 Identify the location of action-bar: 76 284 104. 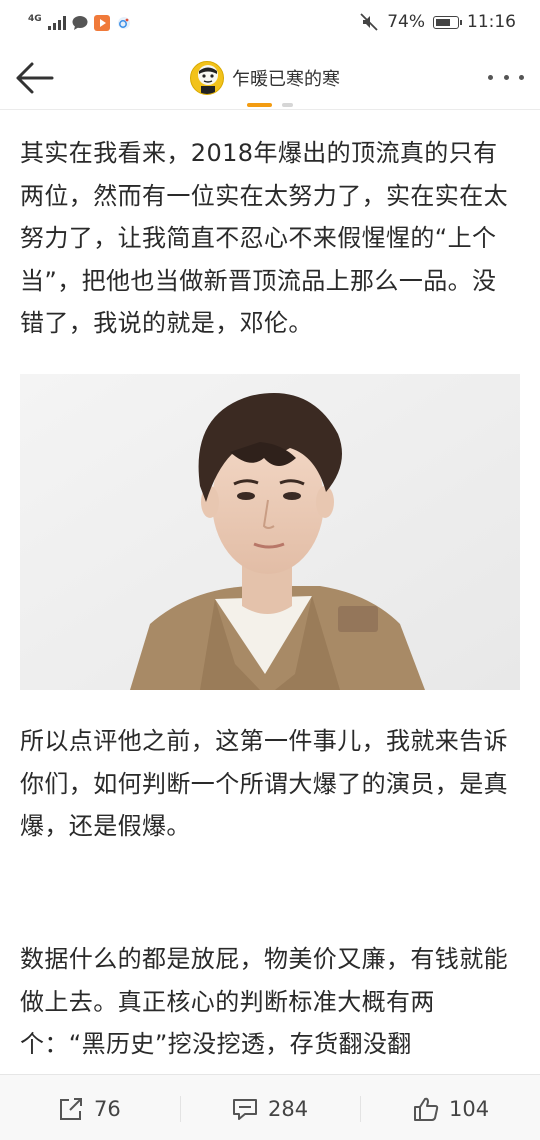
(270, 1107).